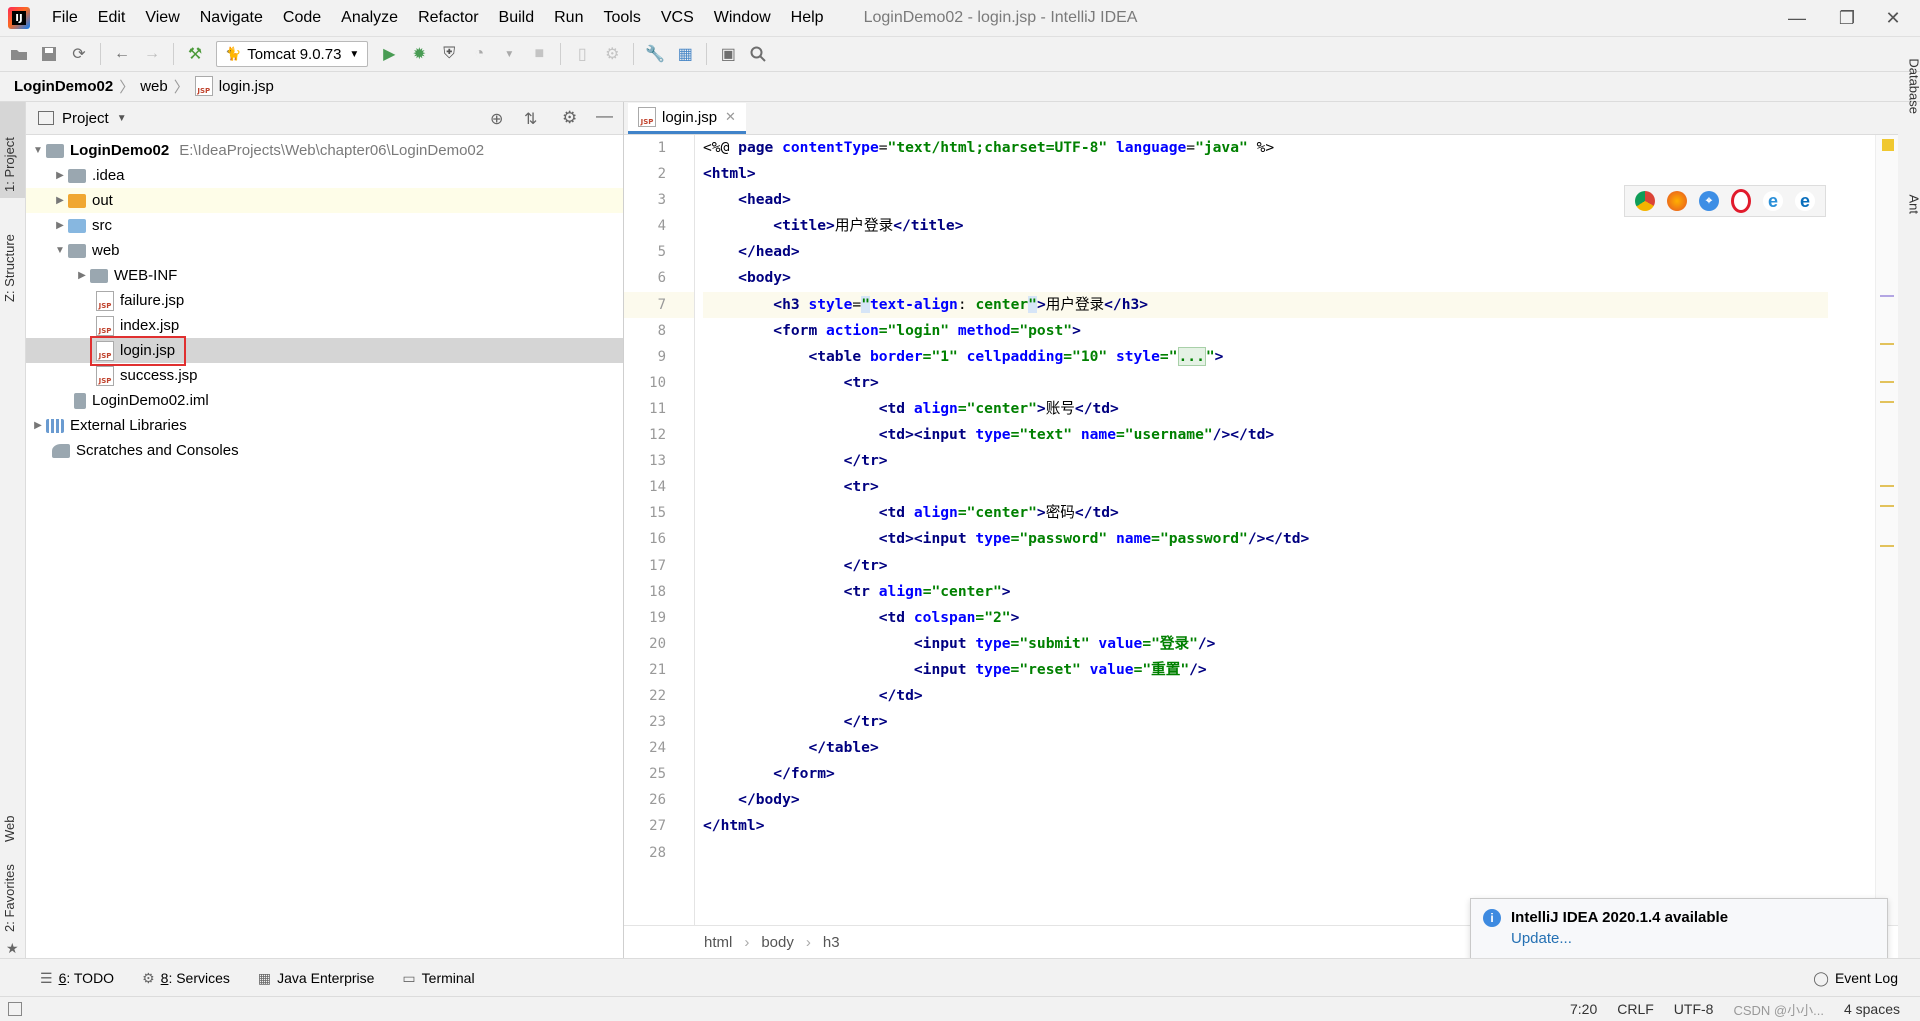 Image resolution: width=1920 pixels, height=1021 pixels. Describe the element at coordinates (246, 86) in the screenshot. I see `nav-crumb-file: login.jsp` at that location.